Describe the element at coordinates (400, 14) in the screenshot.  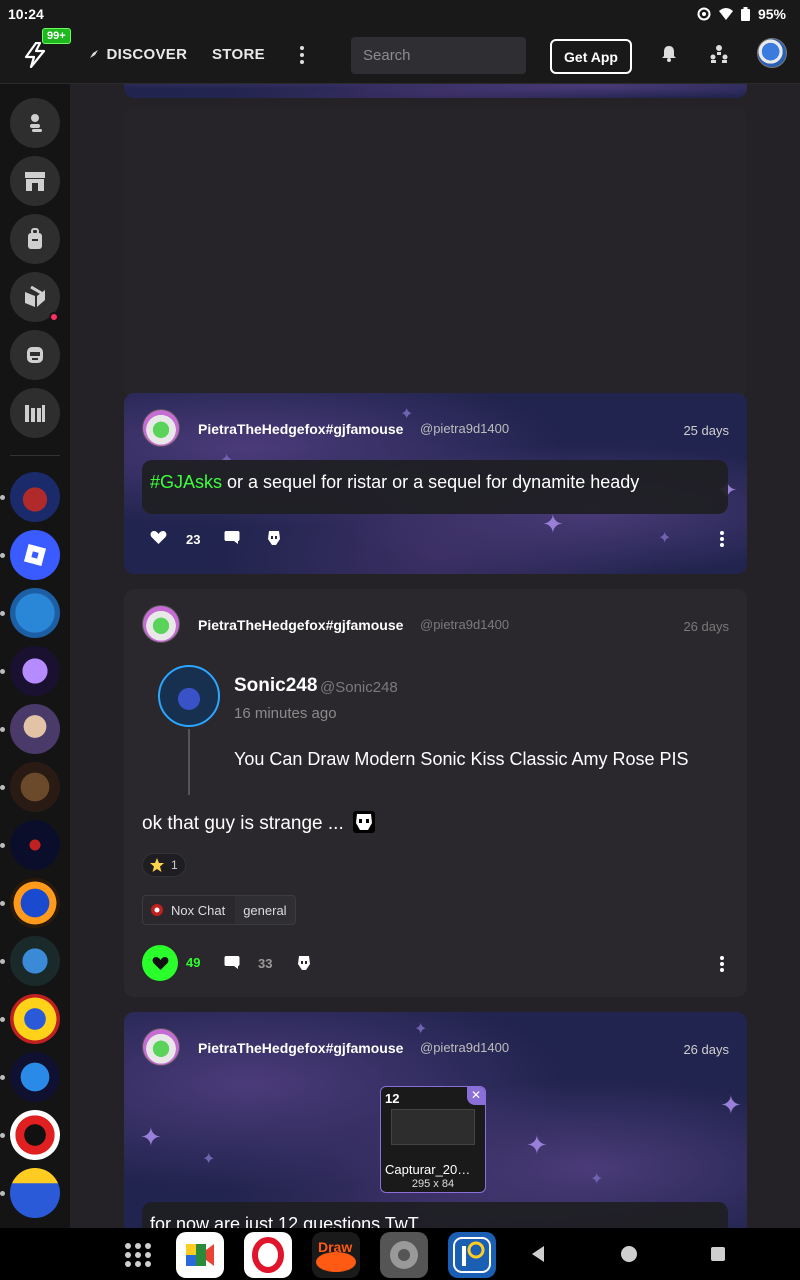
I see `status-bar: 10:24 95%` at that location.